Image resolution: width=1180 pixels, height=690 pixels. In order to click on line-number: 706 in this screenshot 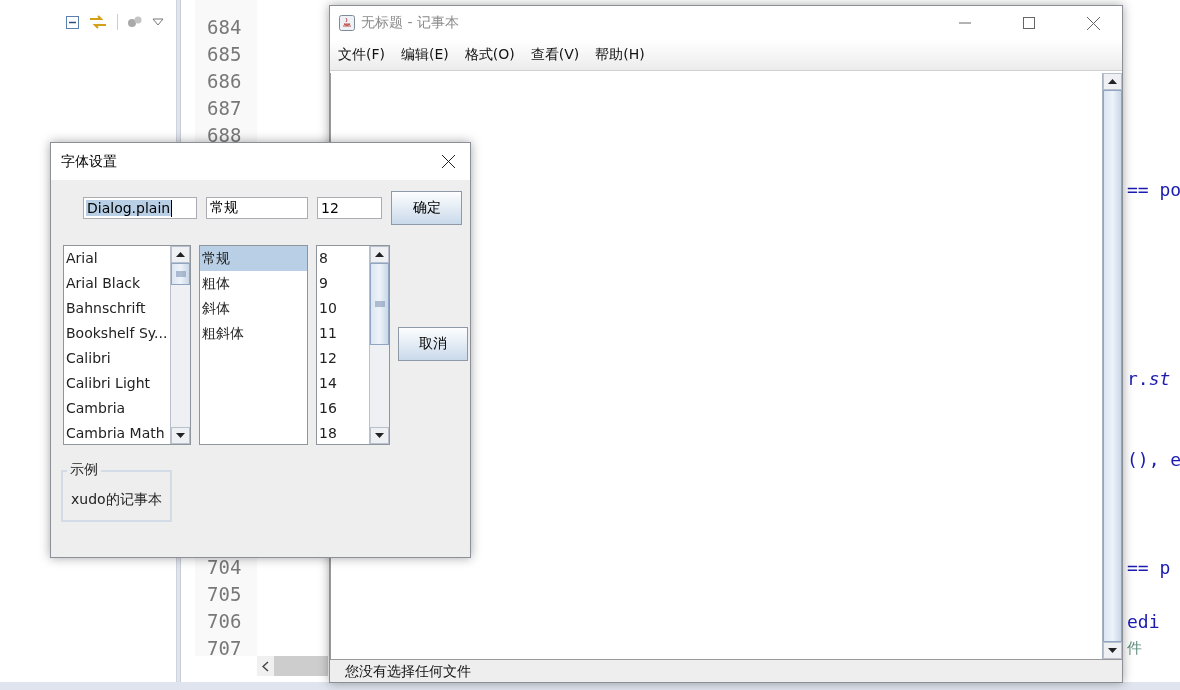, I will do `click(224, 621)`.